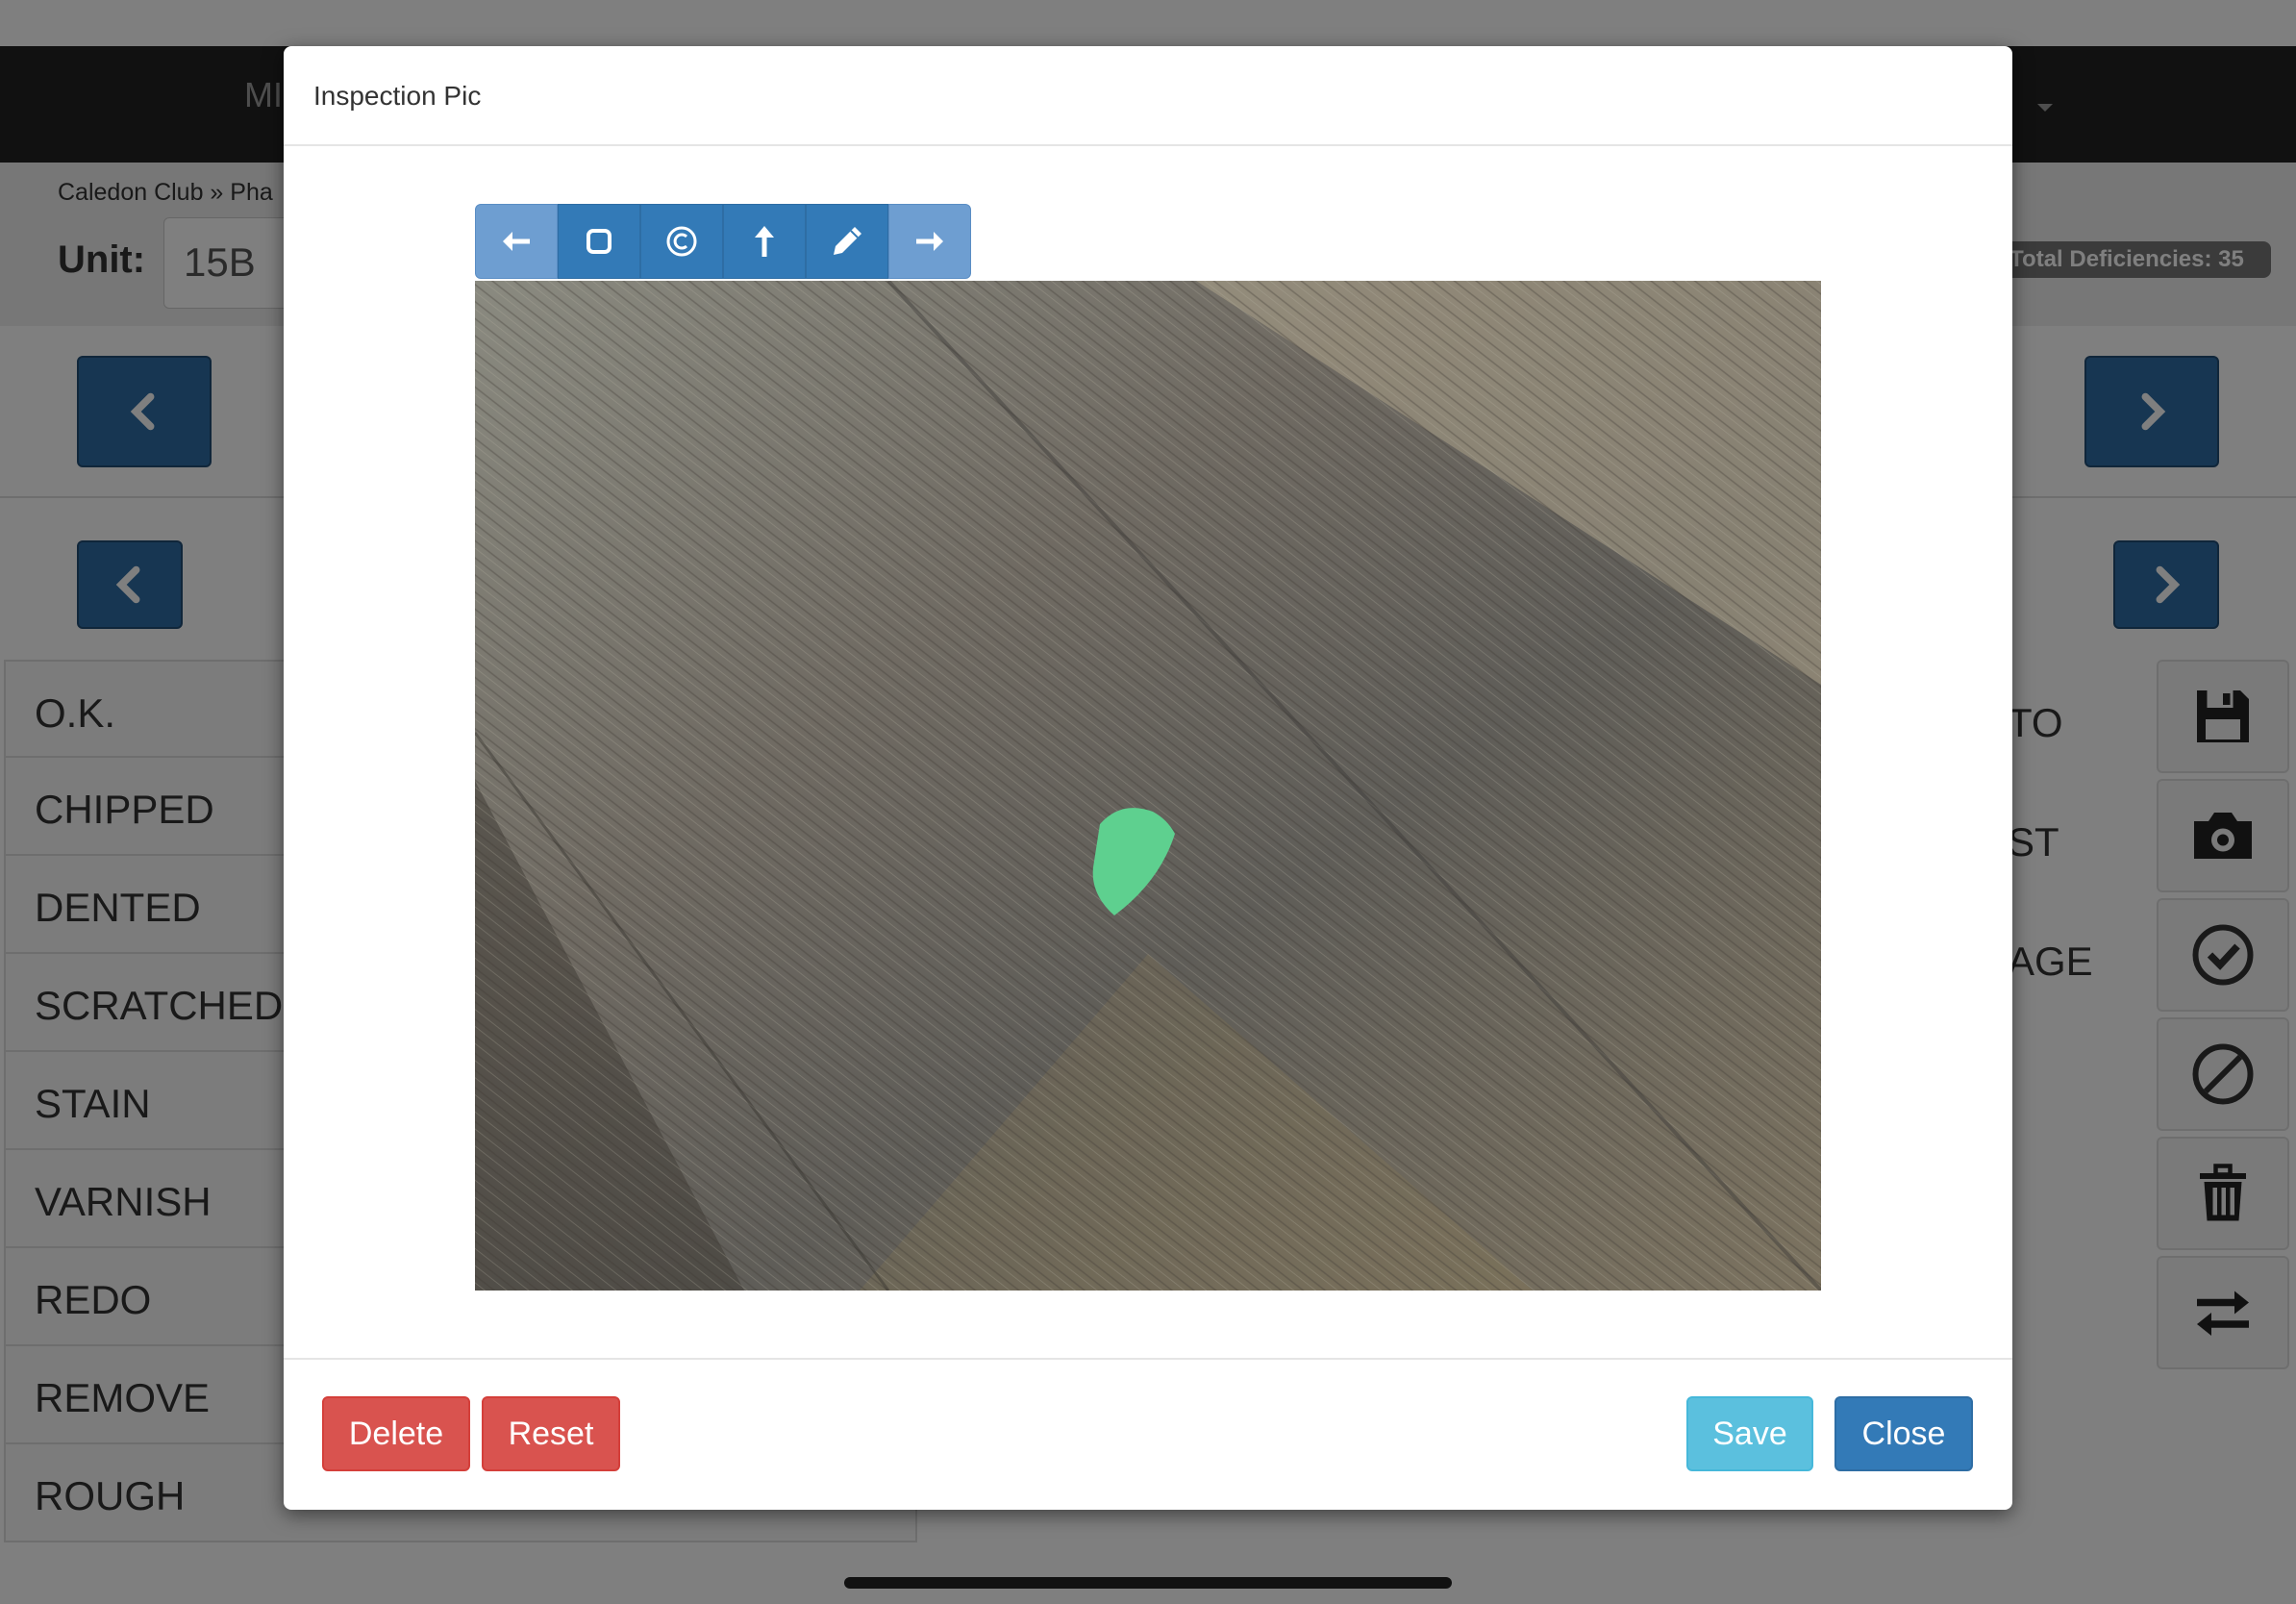  I want to click on annotation-toolbar, so click(723, 241).